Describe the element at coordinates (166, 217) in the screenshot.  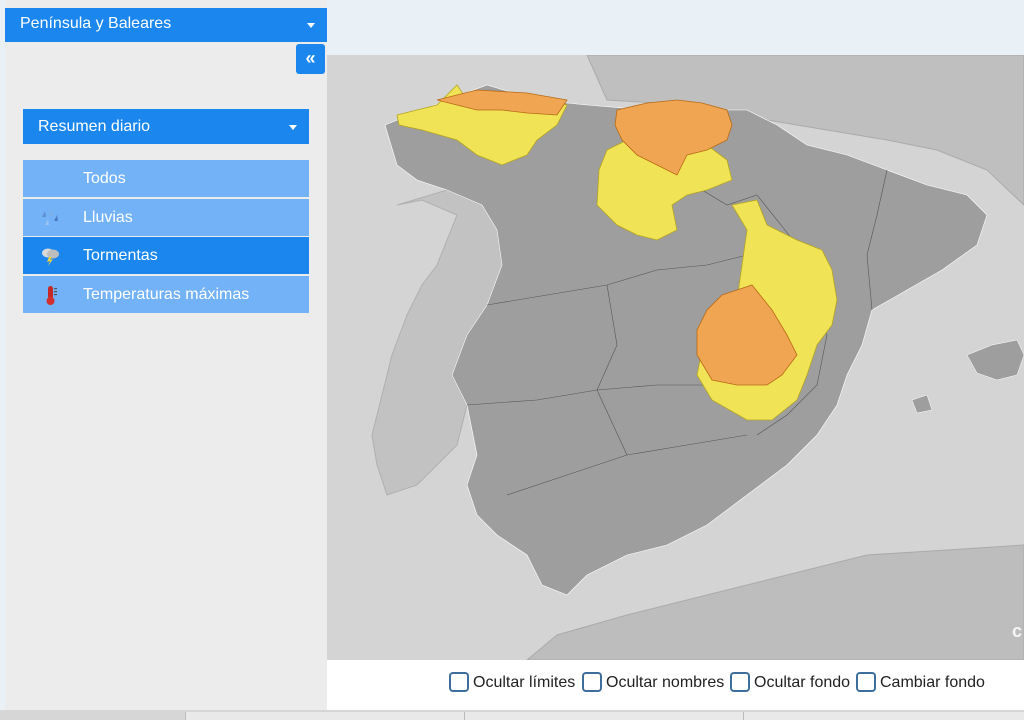
I see `menu-item-lluvias: Lluvias` at that location.